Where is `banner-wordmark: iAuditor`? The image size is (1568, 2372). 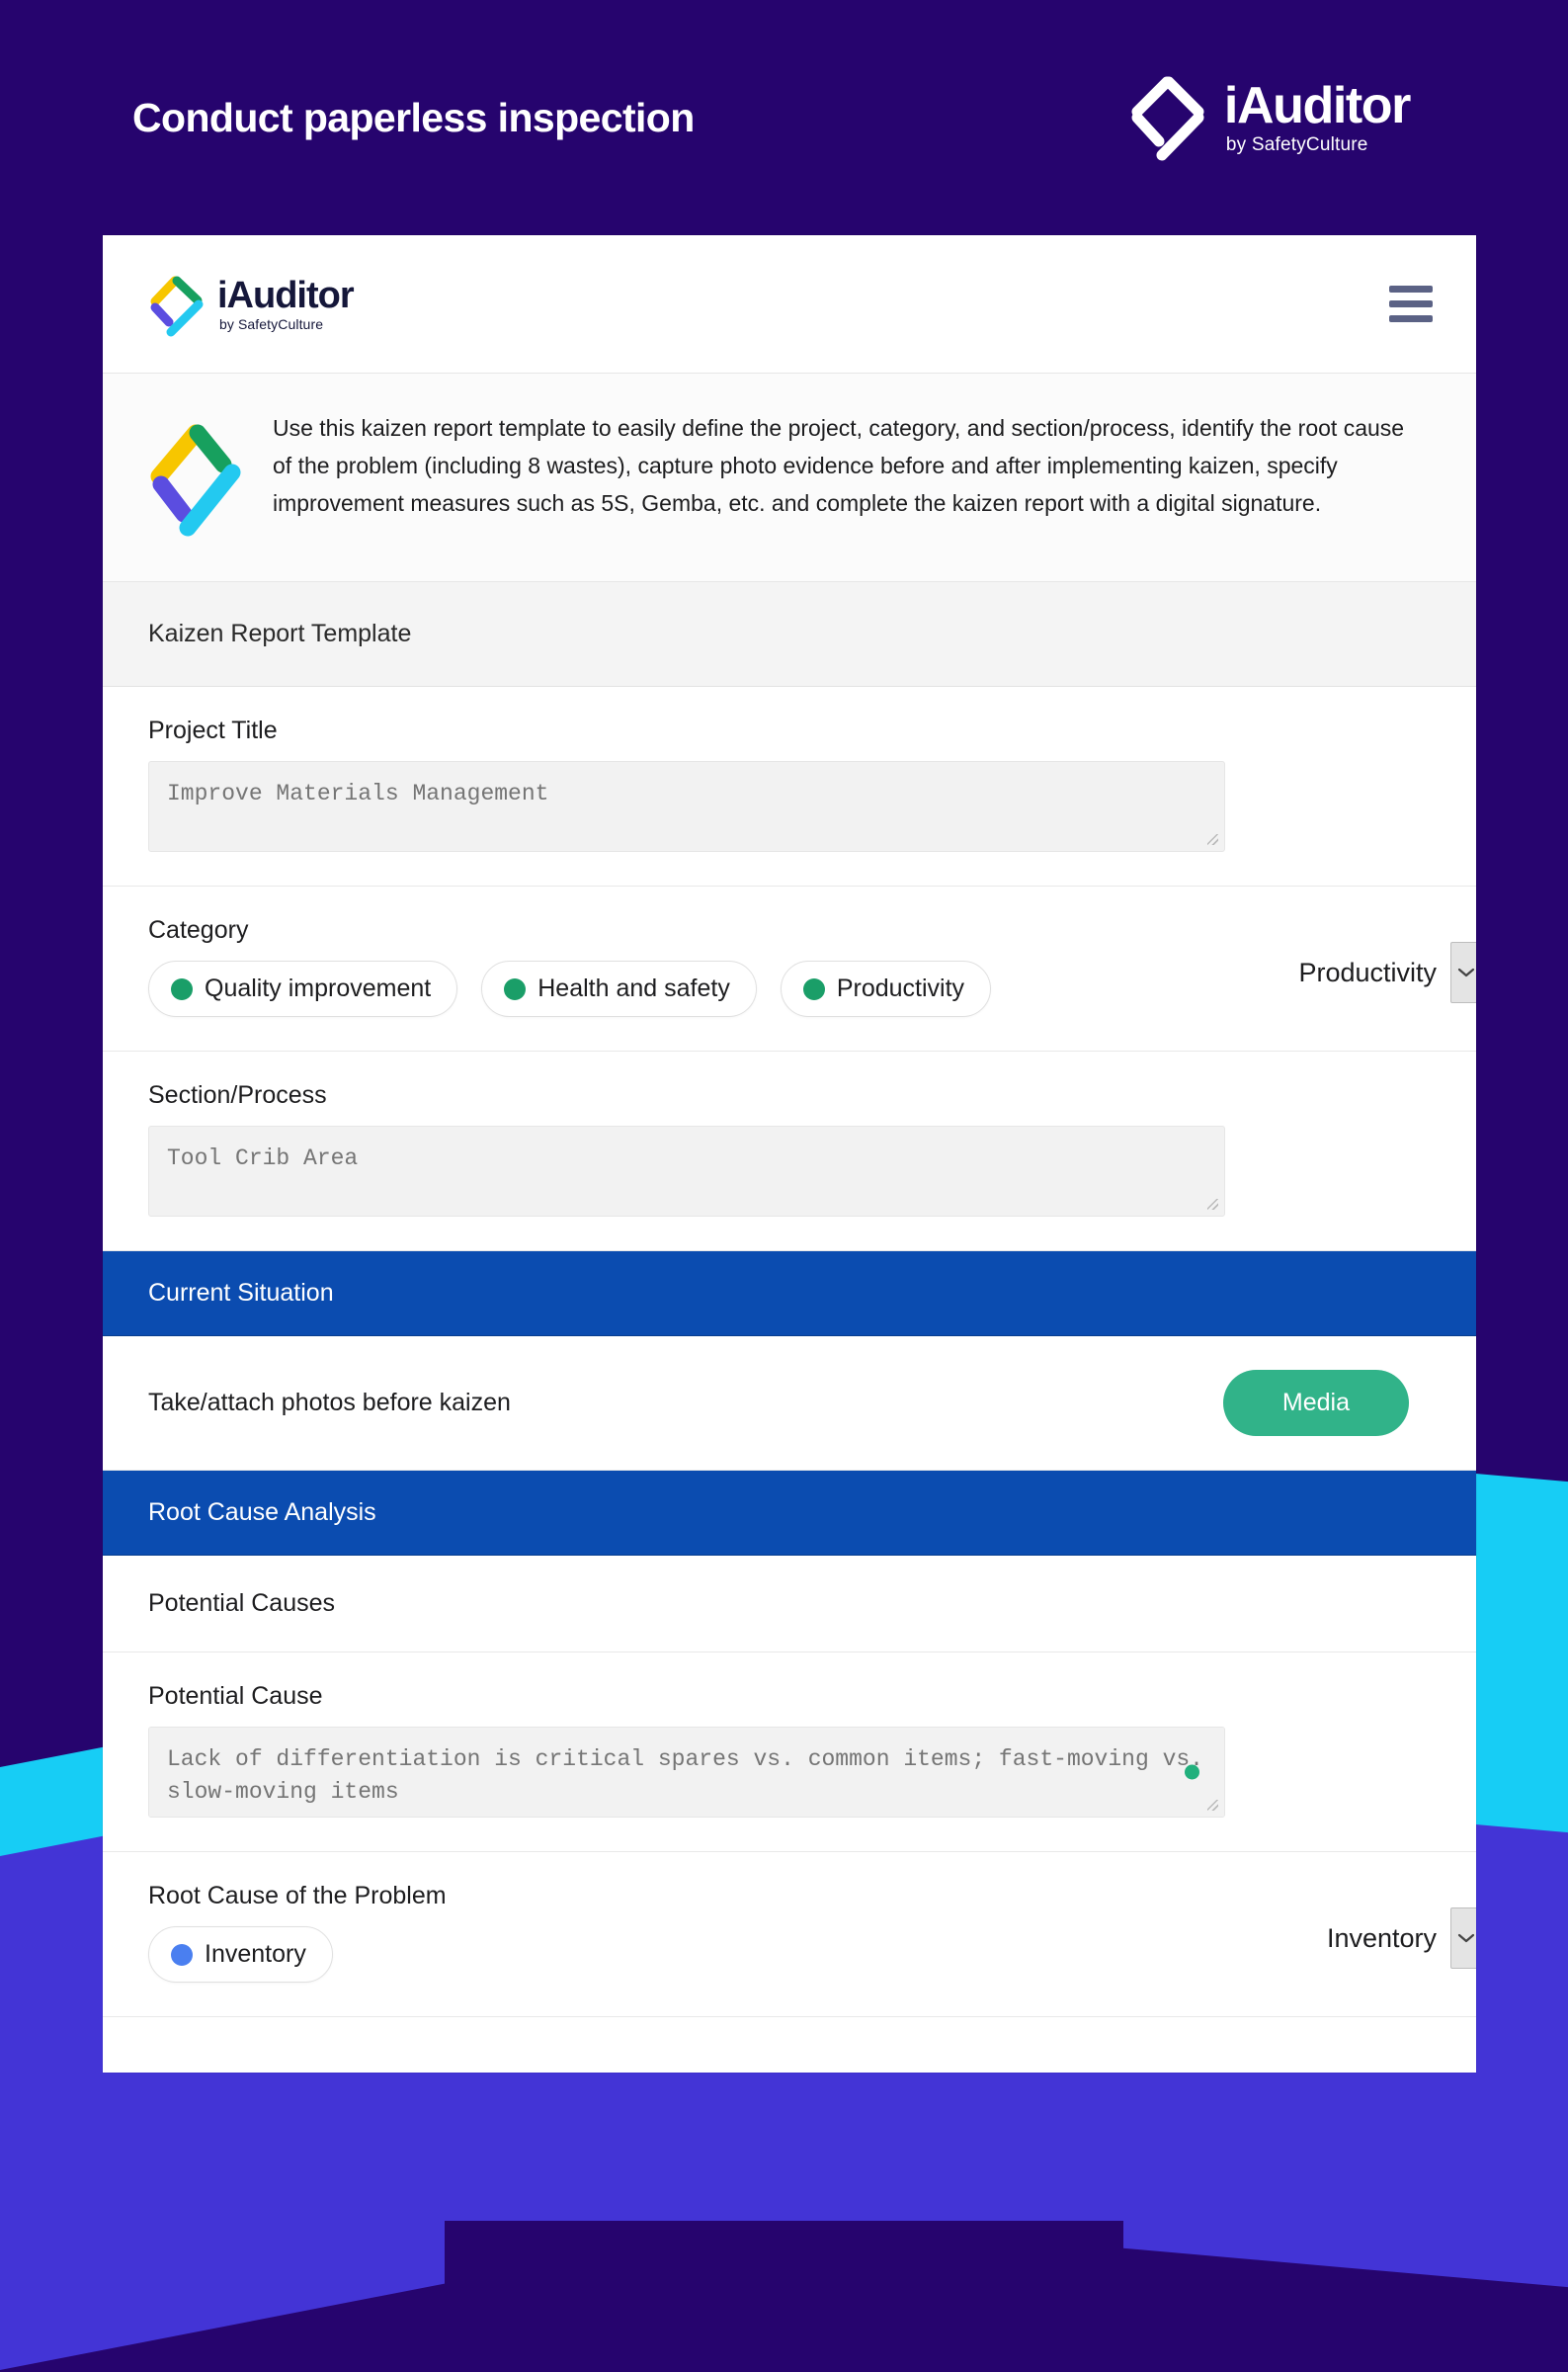
banner-wordmark: iAuditor is located at coordinates (1317, 105).